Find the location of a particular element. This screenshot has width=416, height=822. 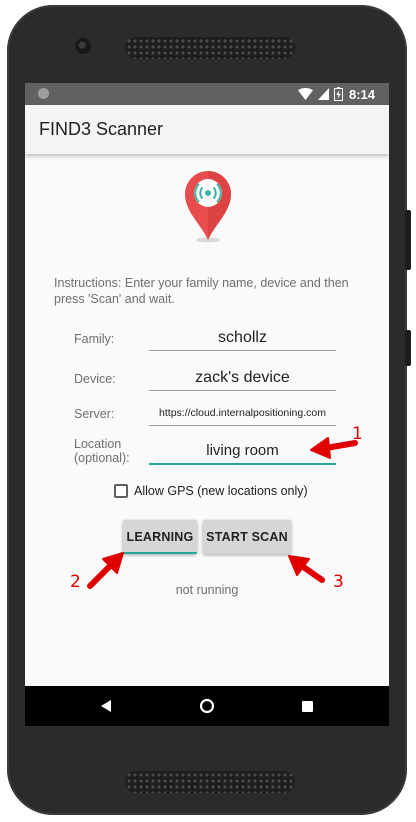

navigation-bar is located at coordinates (207, 706).